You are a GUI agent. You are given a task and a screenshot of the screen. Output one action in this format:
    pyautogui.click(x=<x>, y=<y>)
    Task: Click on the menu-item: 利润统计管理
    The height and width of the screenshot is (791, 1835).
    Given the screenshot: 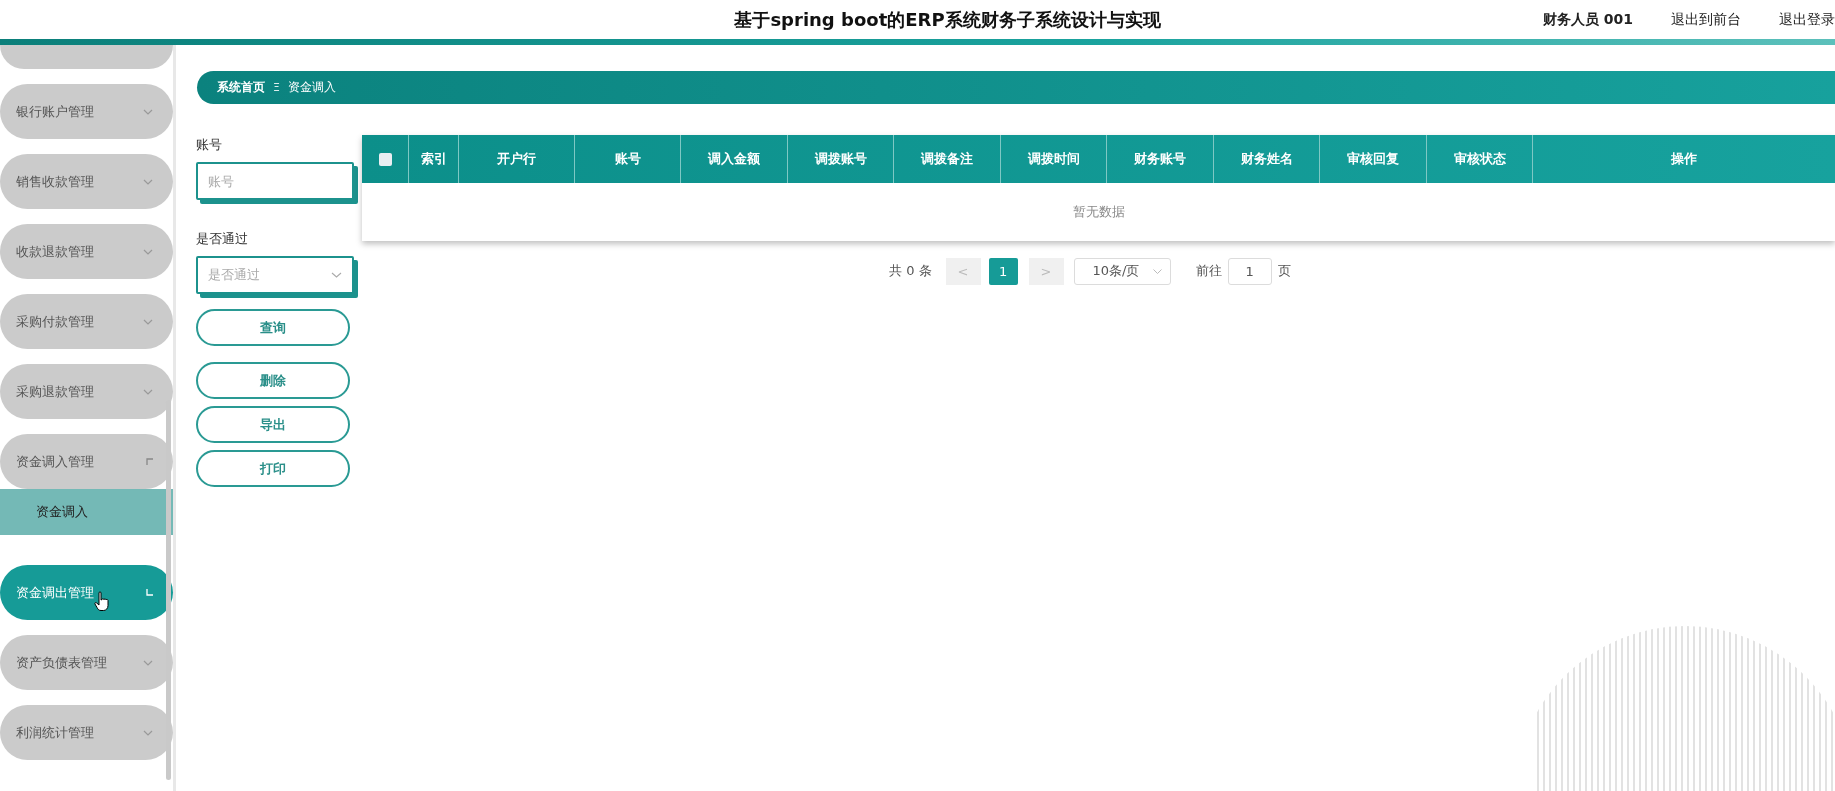 What is the action you would take?
    pyautogui.click(x=86, y=732)
    